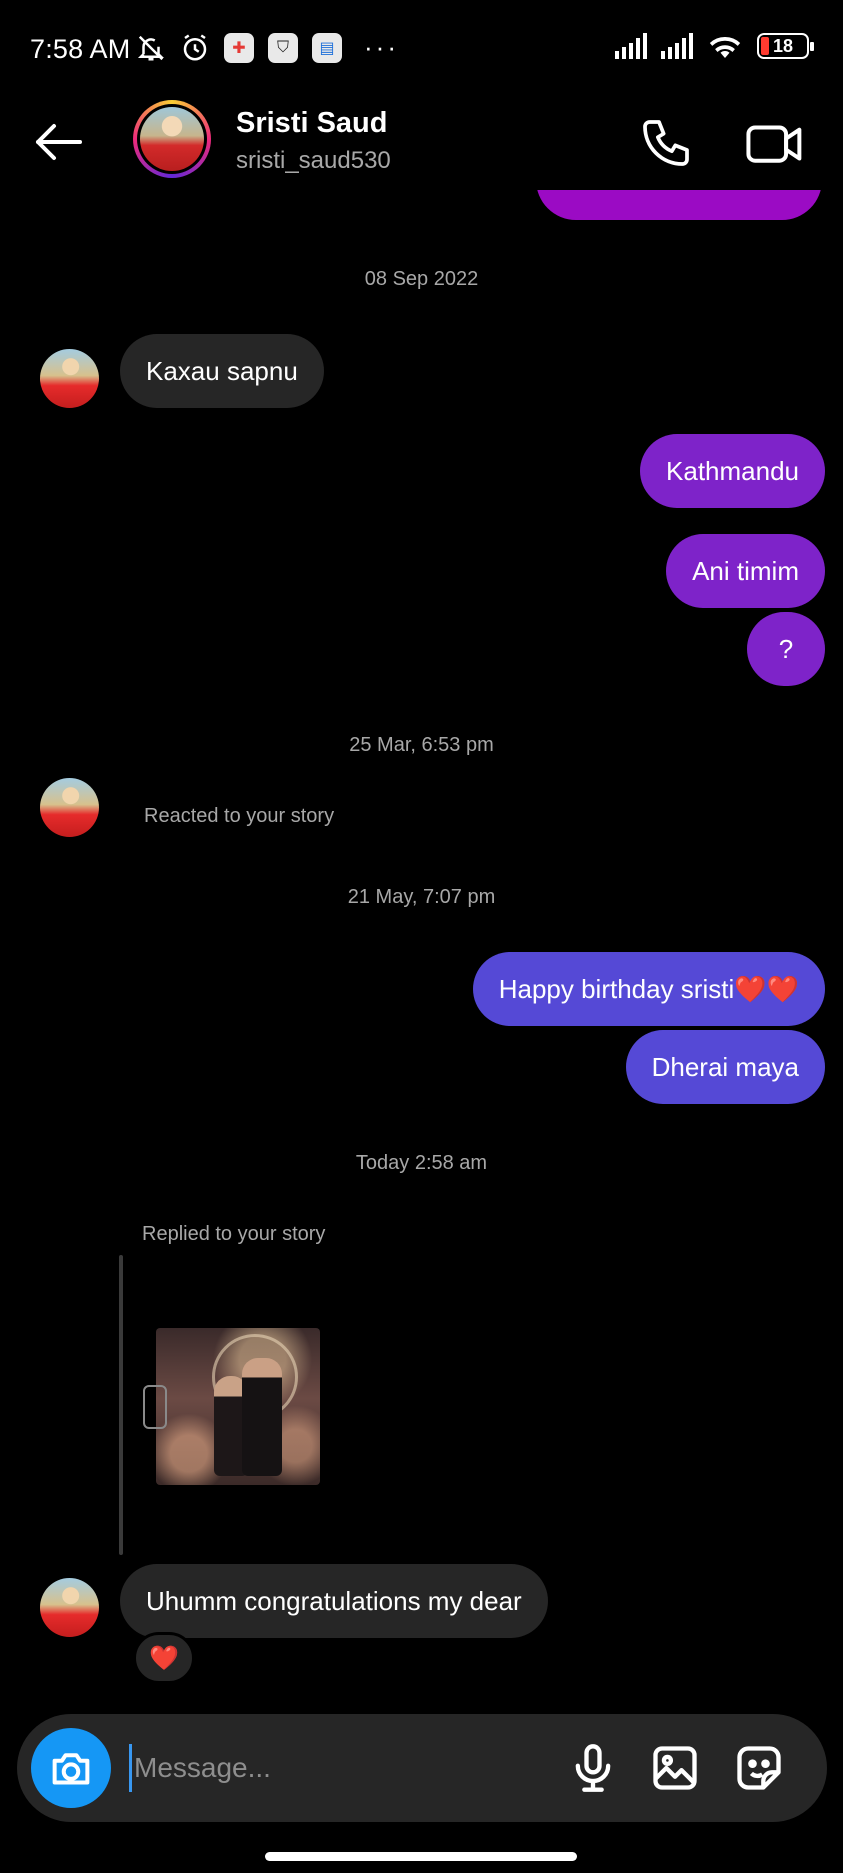 This screenshot has width=843, height=1873. I want to click on timestamp: 21 May, 7:07 pm, so click(421, 897).